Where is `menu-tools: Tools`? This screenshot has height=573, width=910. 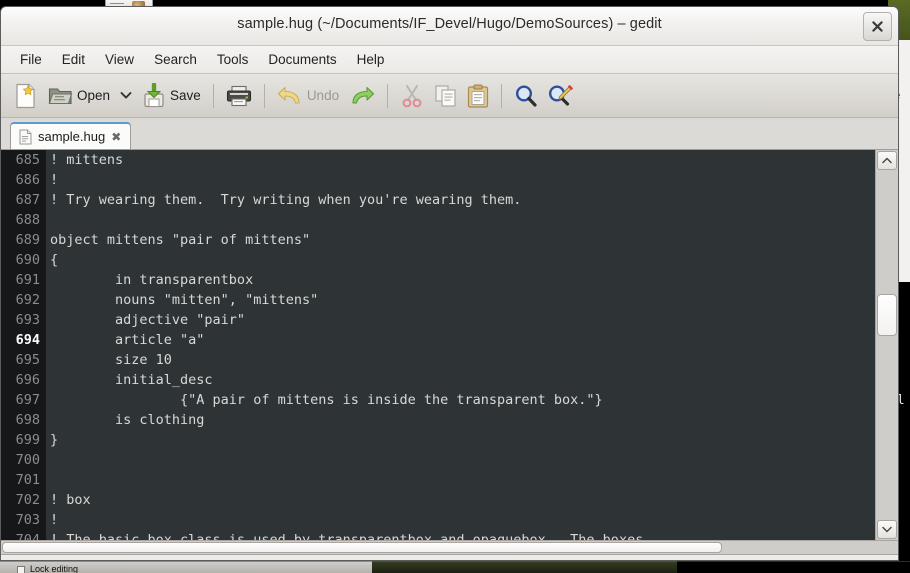
menu-tools: Tools is located at coordinates (233, 59).